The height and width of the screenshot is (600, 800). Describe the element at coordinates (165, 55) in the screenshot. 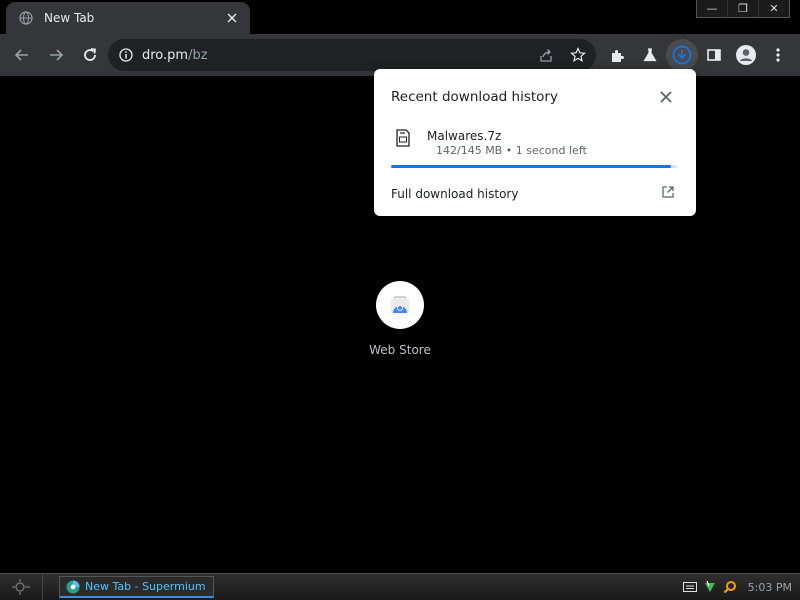

I see `url-host: dro.pm` at that location.